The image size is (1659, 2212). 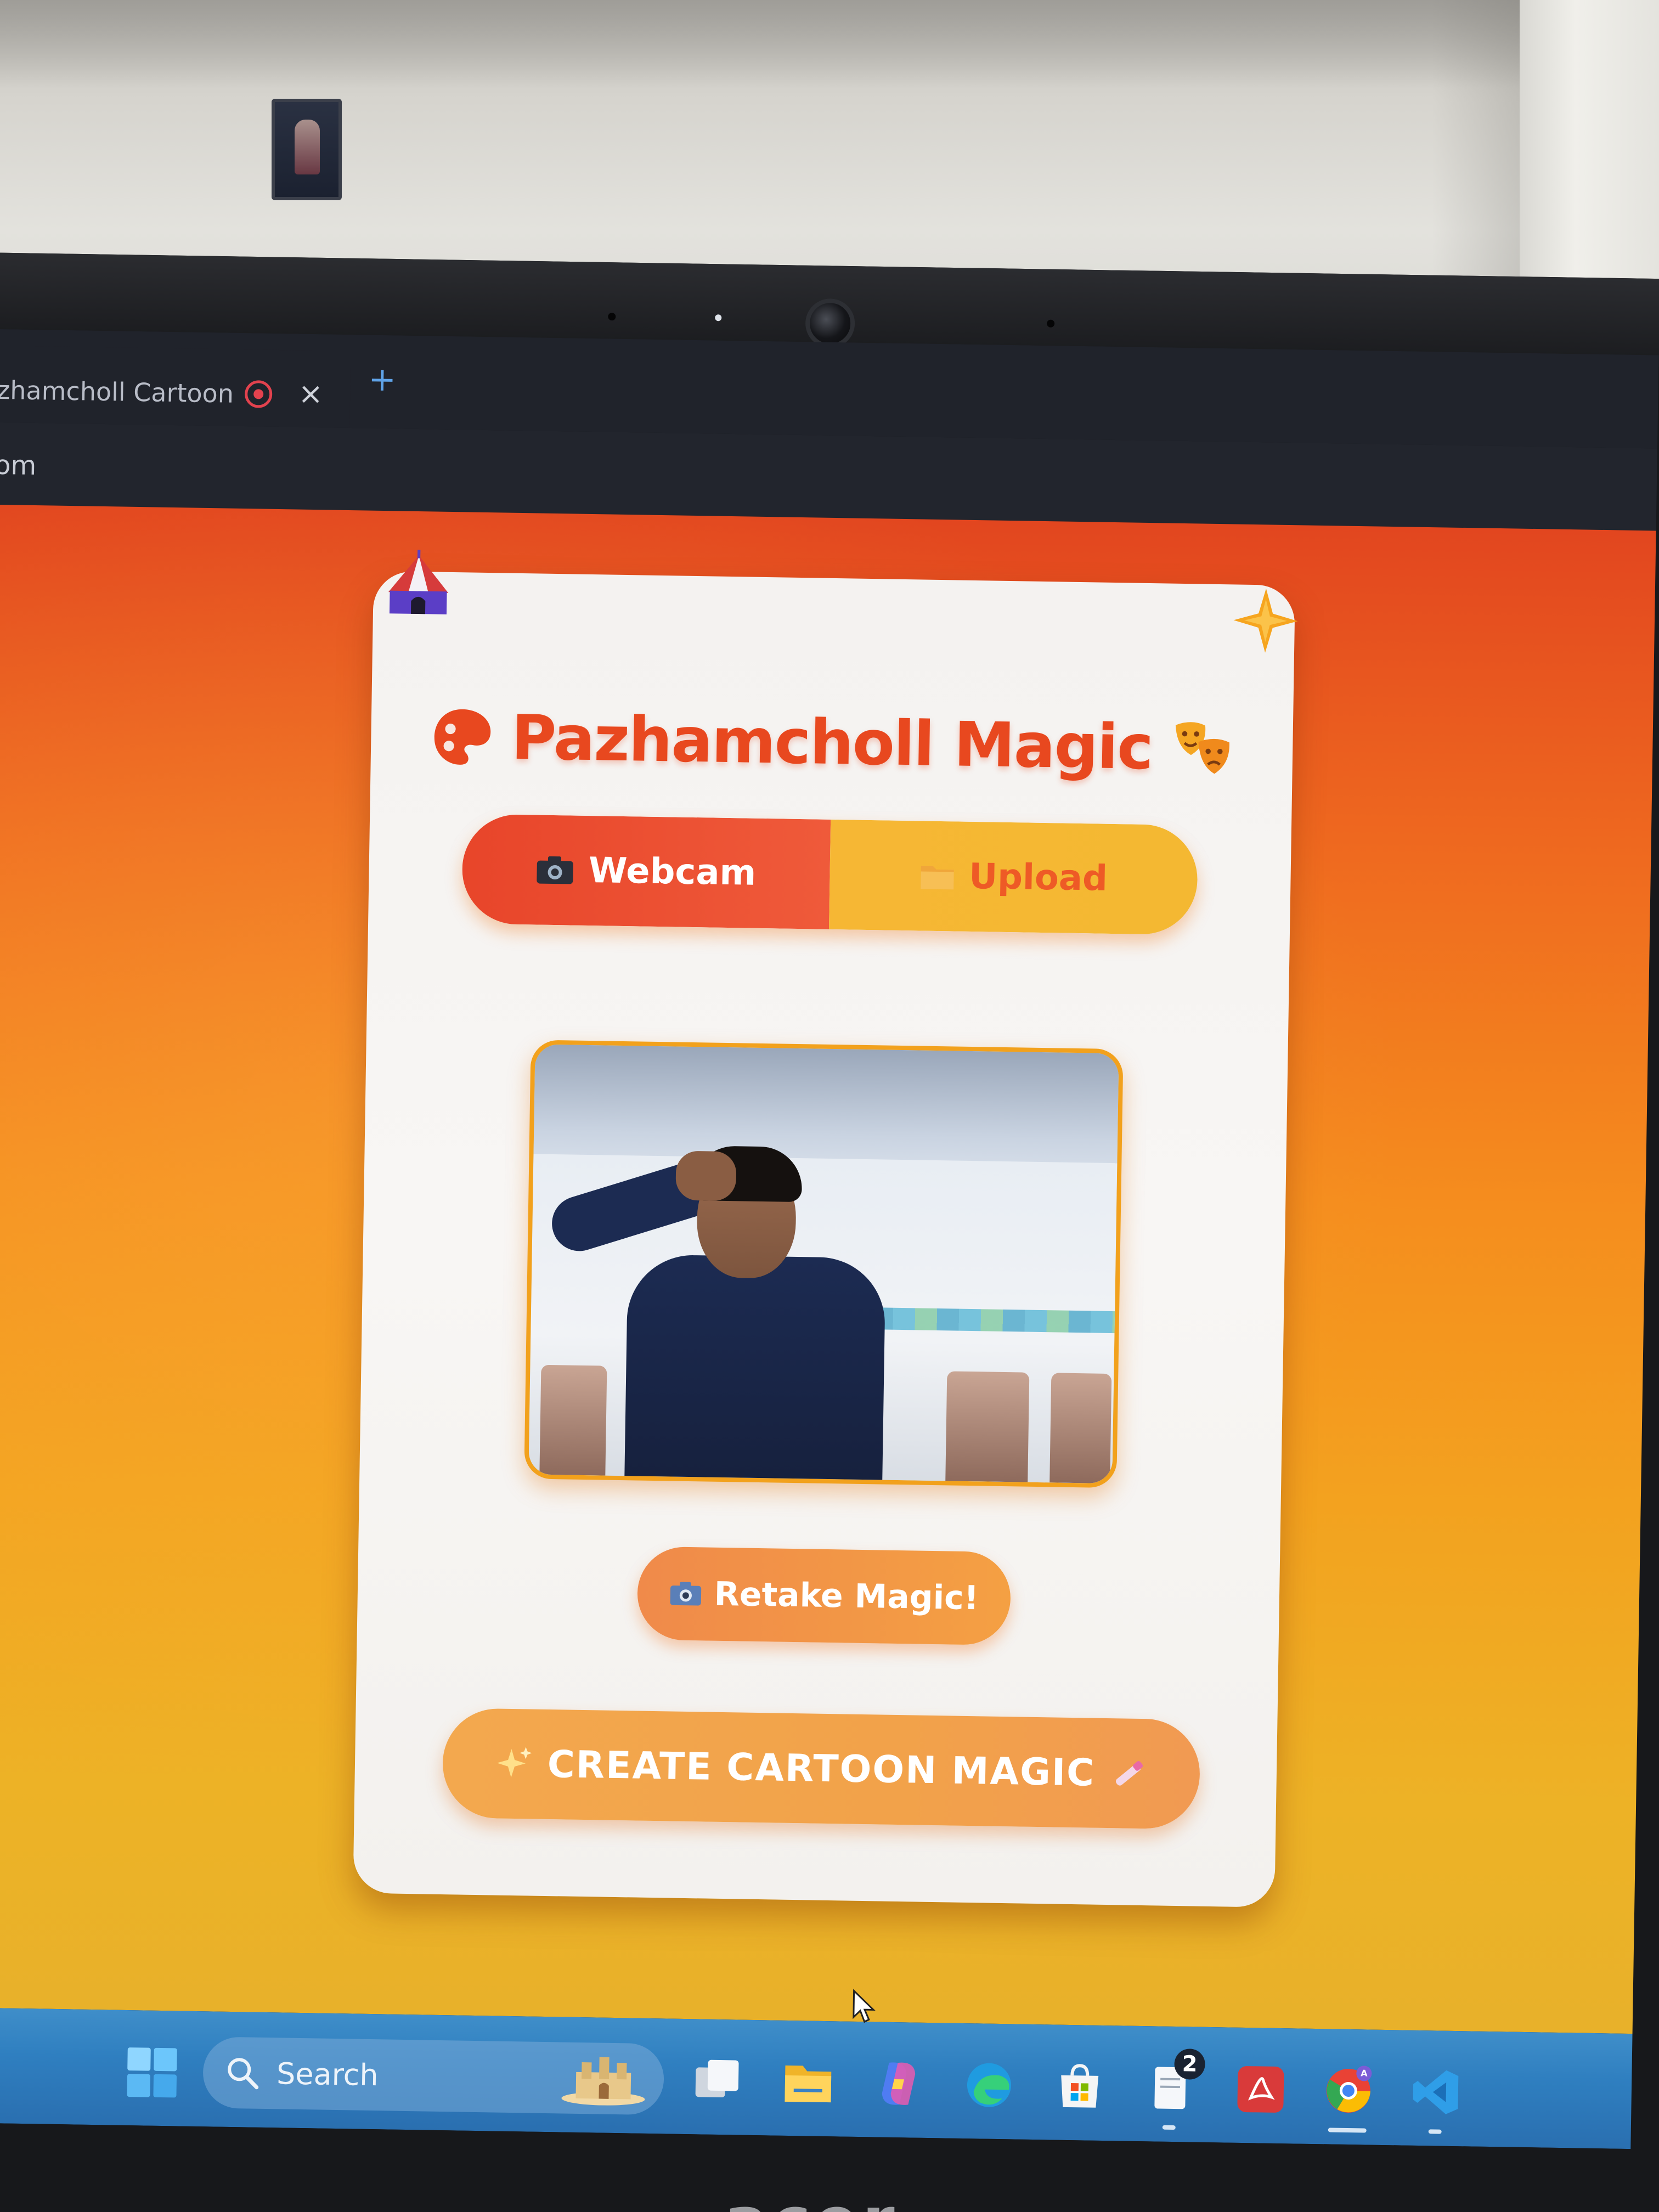 I want to click on svg-text: A, so click(x=1365, y=2073).